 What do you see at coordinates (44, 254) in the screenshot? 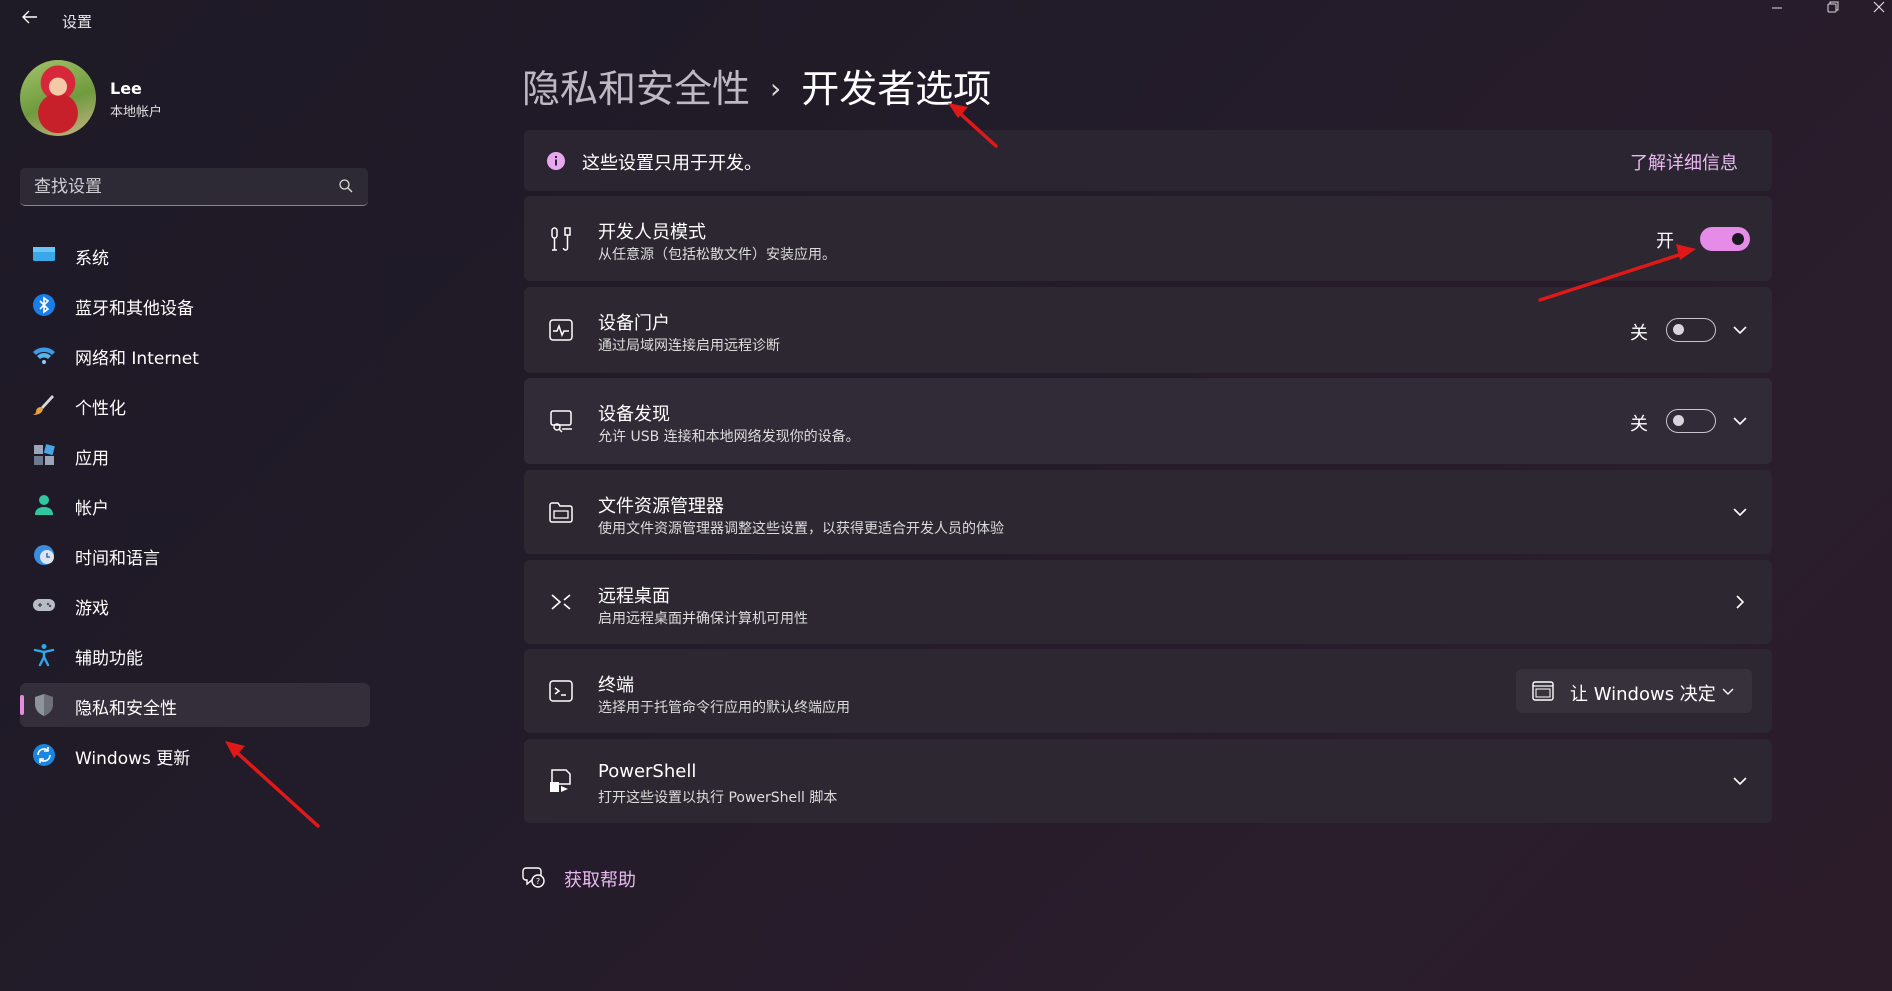
I see `monitor-icon` at bounding box center [44, 254].